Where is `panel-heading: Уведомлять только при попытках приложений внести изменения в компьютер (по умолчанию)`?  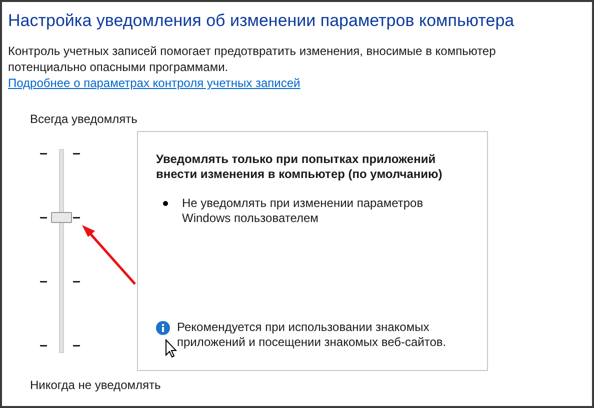 panel-heading: Уведомлять только при попытках приложений внести изменения в компьютер (по умолчанию) is located at coordinates (300, 167).